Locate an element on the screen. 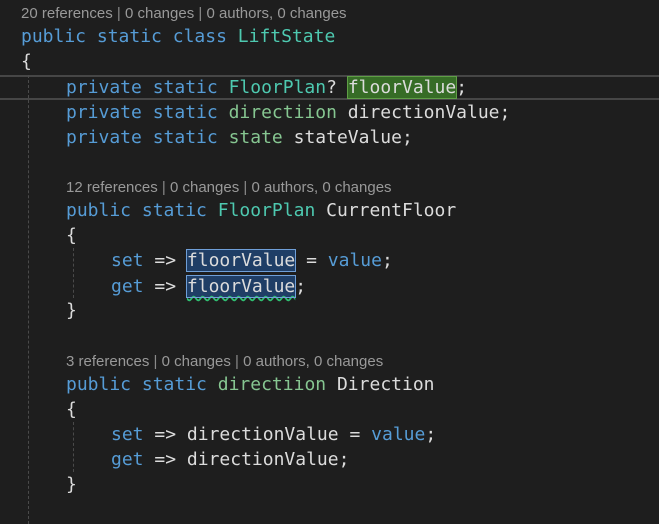 The height and width of the screenshot is (524, 659). property-name: Direction is located at coordinates (385, 384).